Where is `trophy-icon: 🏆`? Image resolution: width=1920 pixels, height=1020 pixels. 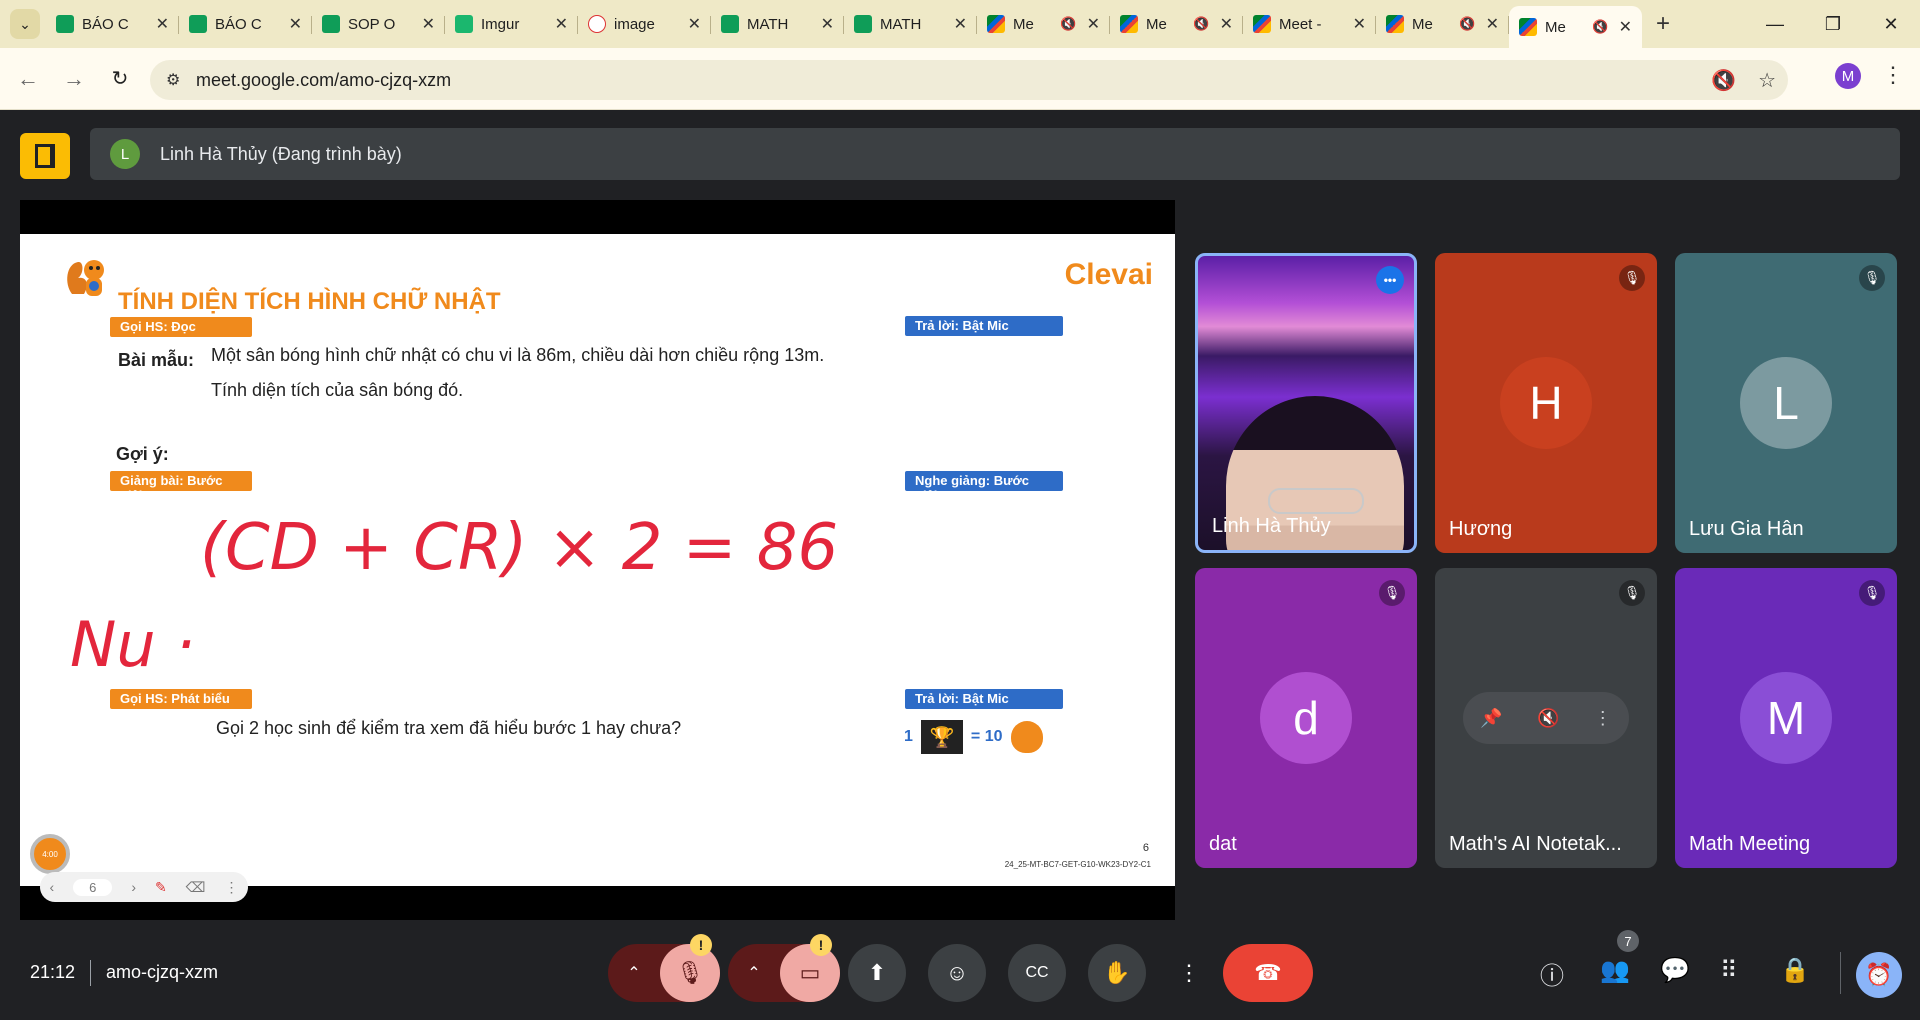
trophy-icon: 🏆 is located at coordinates (941, 737).